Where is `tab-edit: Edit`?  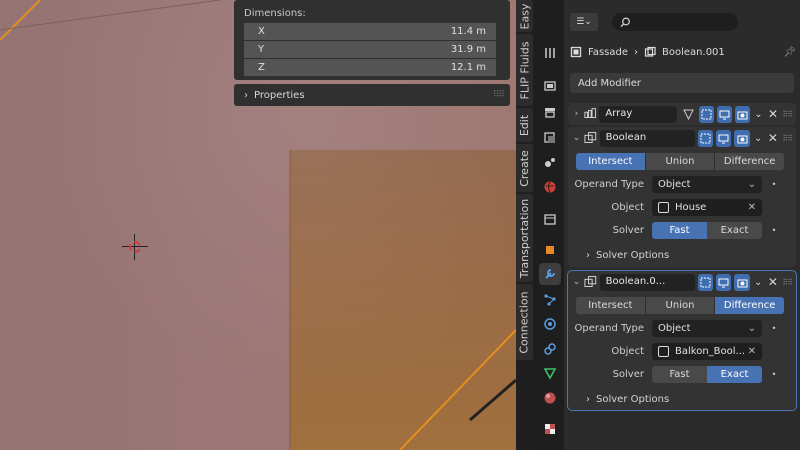 tab-edit: Edit is located at coordinates (524, 125).